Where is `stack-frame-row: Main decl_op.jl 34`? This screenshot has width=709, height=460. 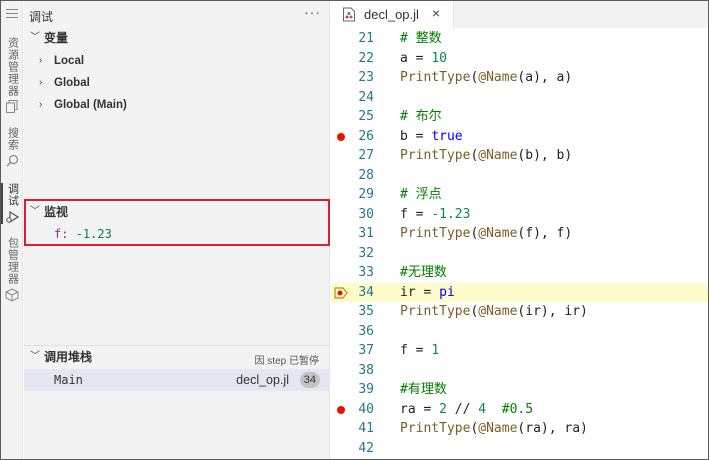 stack-frame-row: Main decl_op.jl 34 is located at coordinates (177, 380).